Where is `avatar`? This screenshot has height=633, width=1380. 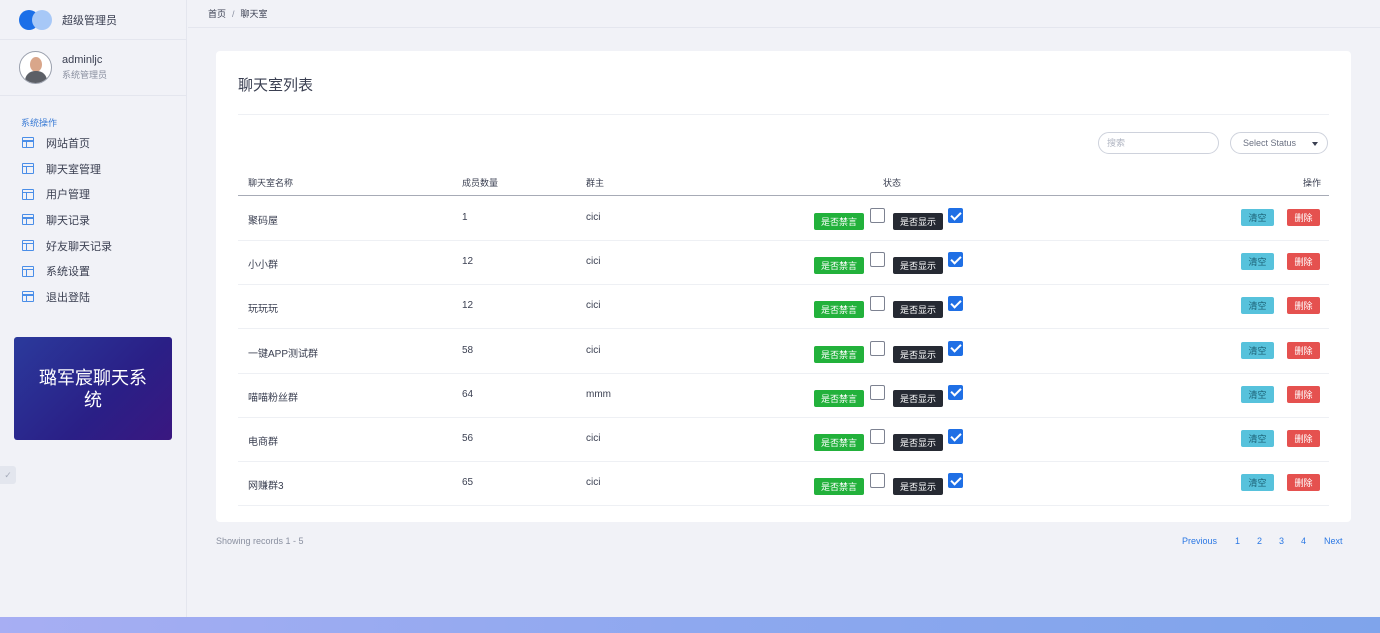
avatar is located at coordinates (35, 67).